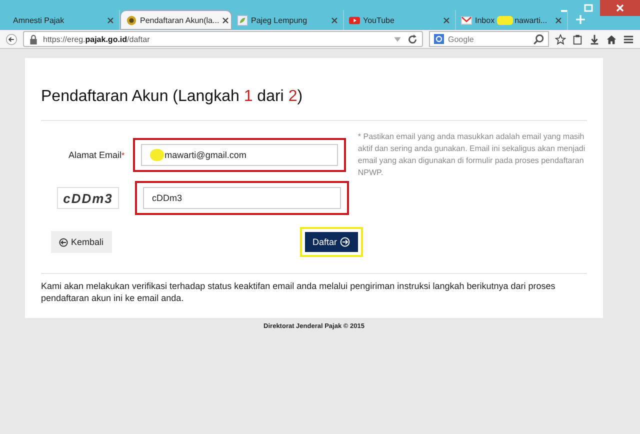  I want to click on reload-icon, so click(412, 39).